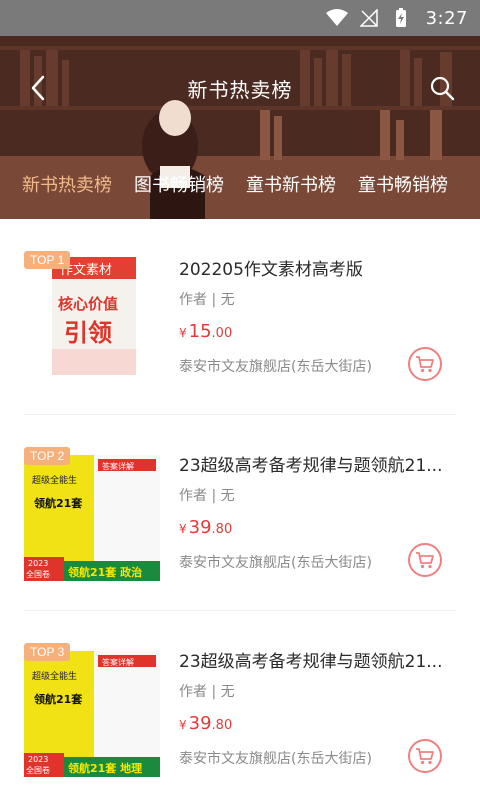  I want to click on search-button, so click(442, 88).